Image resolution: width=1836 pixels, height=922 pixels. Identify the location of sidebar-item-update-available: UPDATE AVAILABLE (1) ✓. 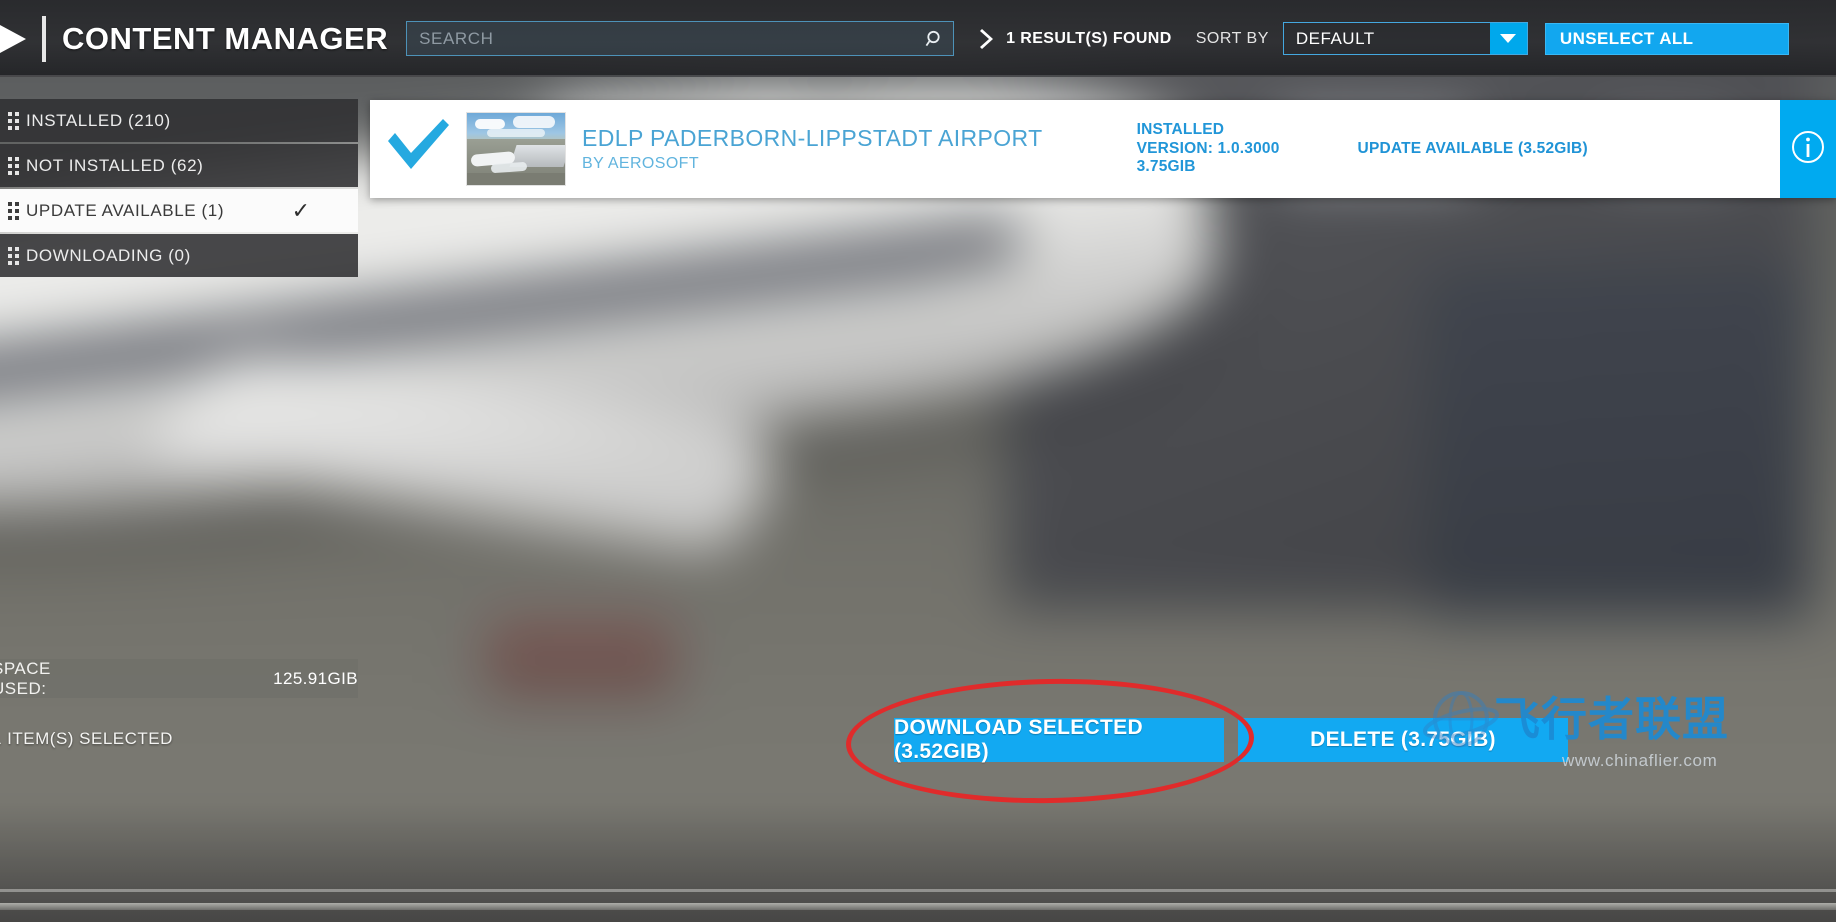
(179, 210).